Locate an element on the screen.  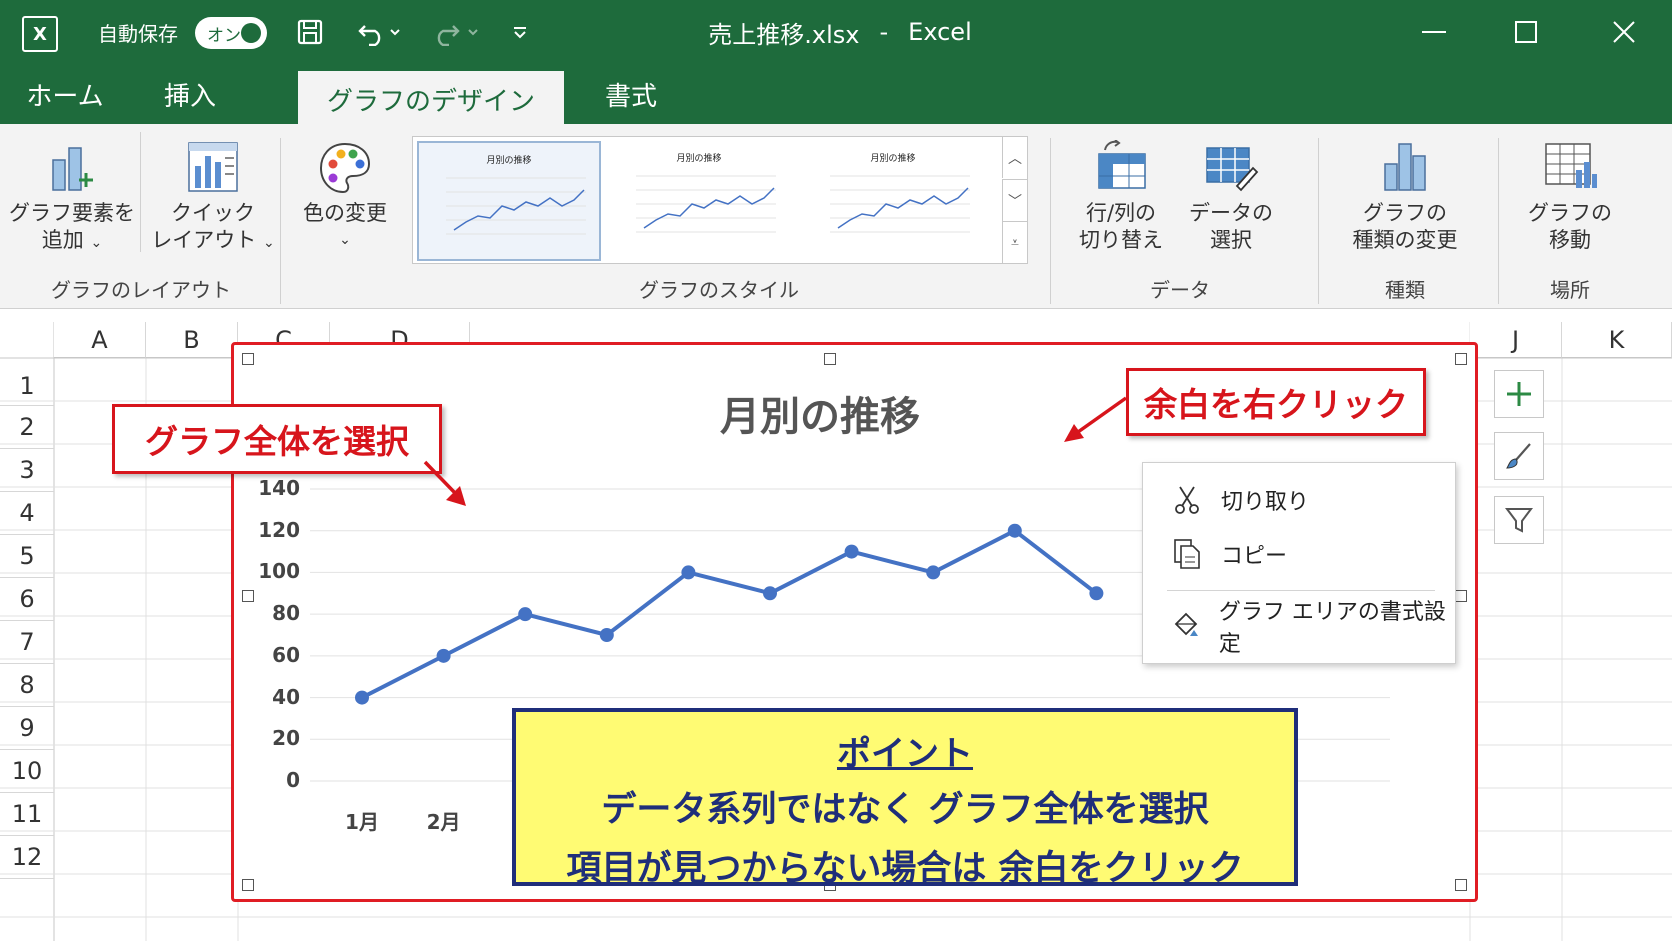
menu-item-cut-label: 切り取り is located at coordinates (1265, 502).